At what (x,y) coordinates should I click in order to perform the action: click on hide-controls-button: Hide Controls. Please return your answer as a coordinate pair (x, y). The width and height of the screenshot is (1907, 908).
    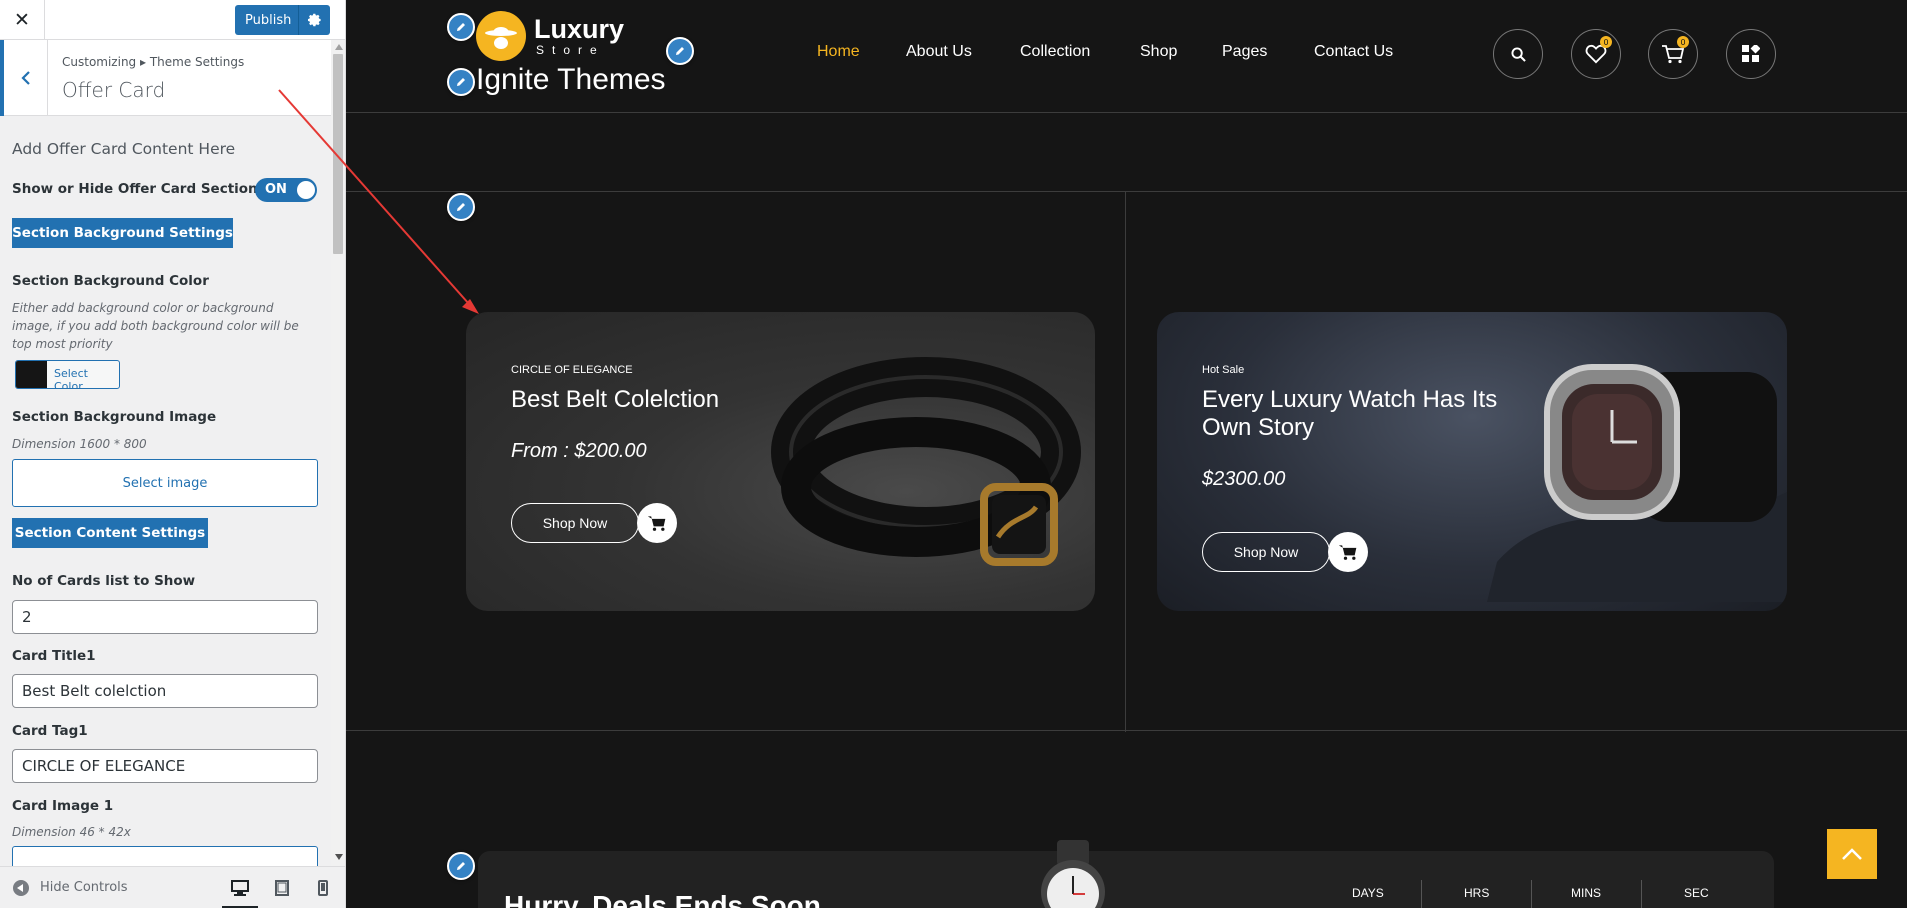
    Looking at the image, I should click on (84, 887).